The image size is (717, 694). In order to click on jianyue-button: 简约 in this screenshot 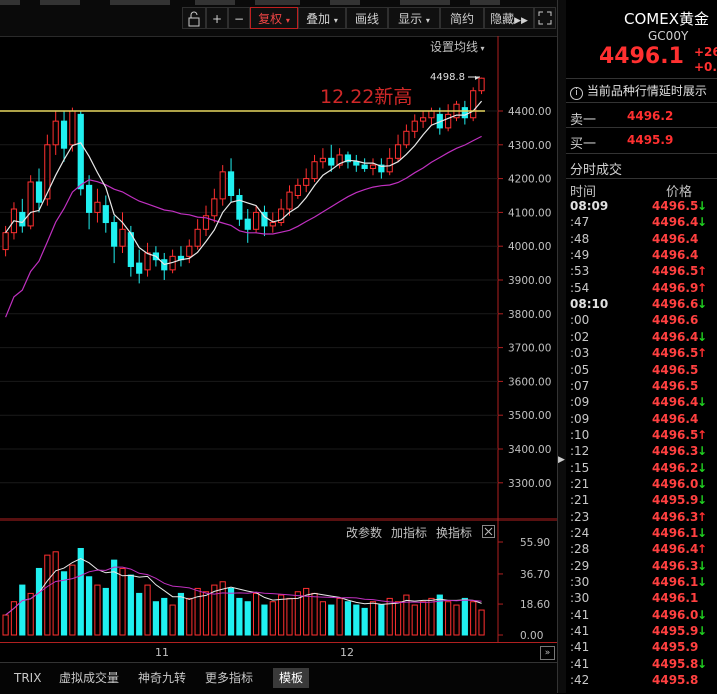, I will do `click(462, 18)`.